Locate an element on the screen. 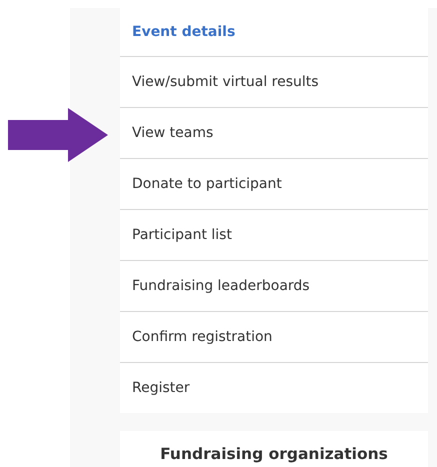 The height and width of the screenshot is (467, 437). menu-item: Register is located at coordinates (274, 387).